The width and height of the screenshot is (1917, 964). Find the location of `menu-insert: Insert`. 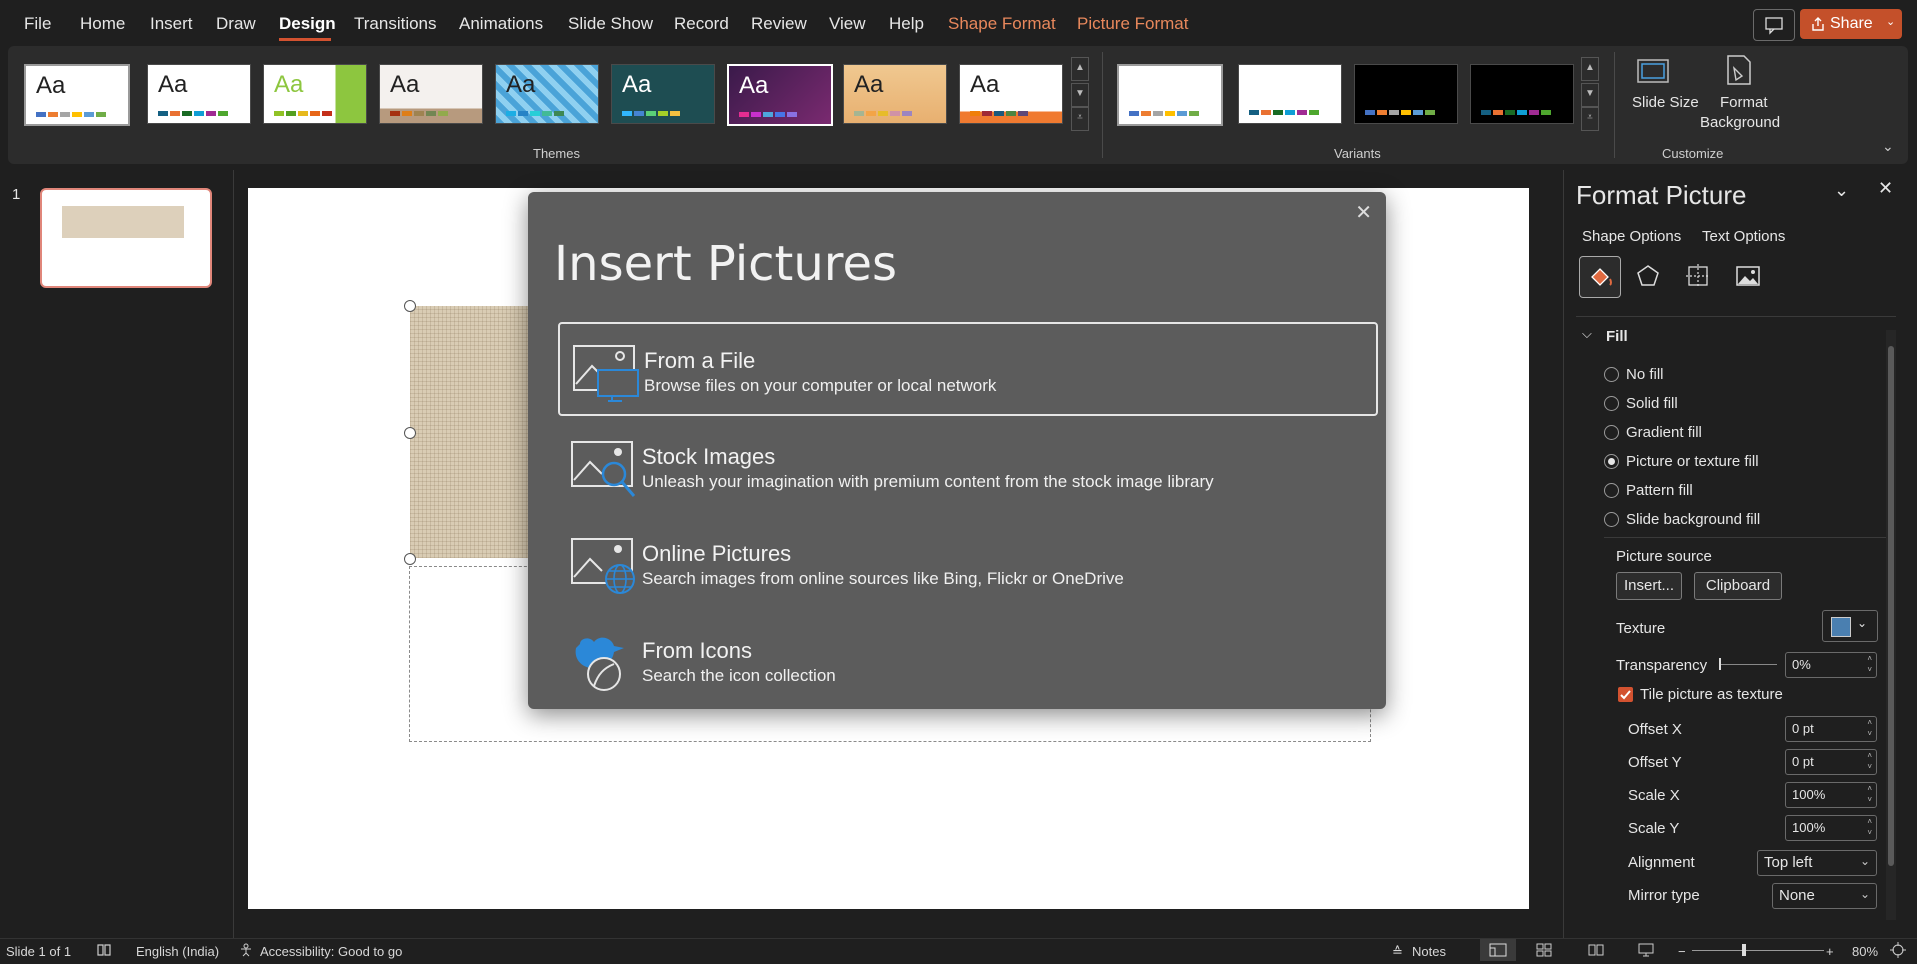

menu-insert: Insert is located at coordinates (171, 24).